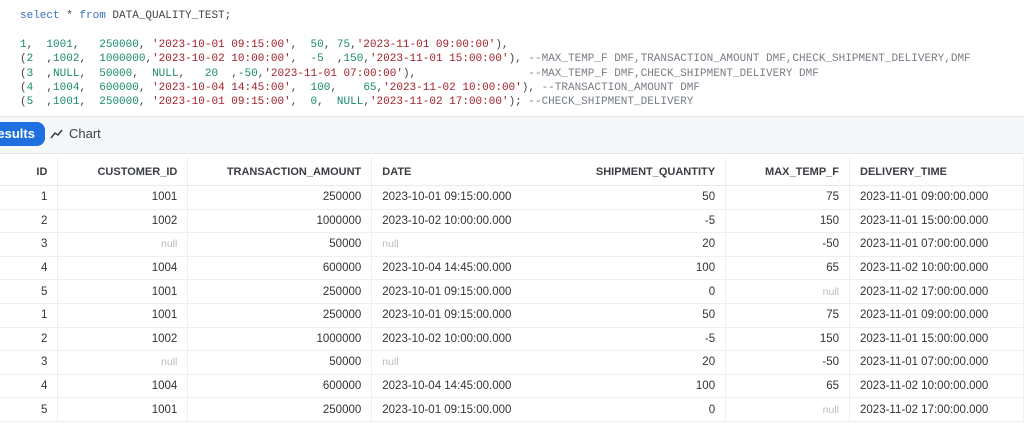 The height and width of the screenshot is (424, 1024). What do you see at coordinates (936, 172) in the screenshot?
I see `column-header-delivery-time: DELIVERY_TIME` at bounding box center [936, 172].